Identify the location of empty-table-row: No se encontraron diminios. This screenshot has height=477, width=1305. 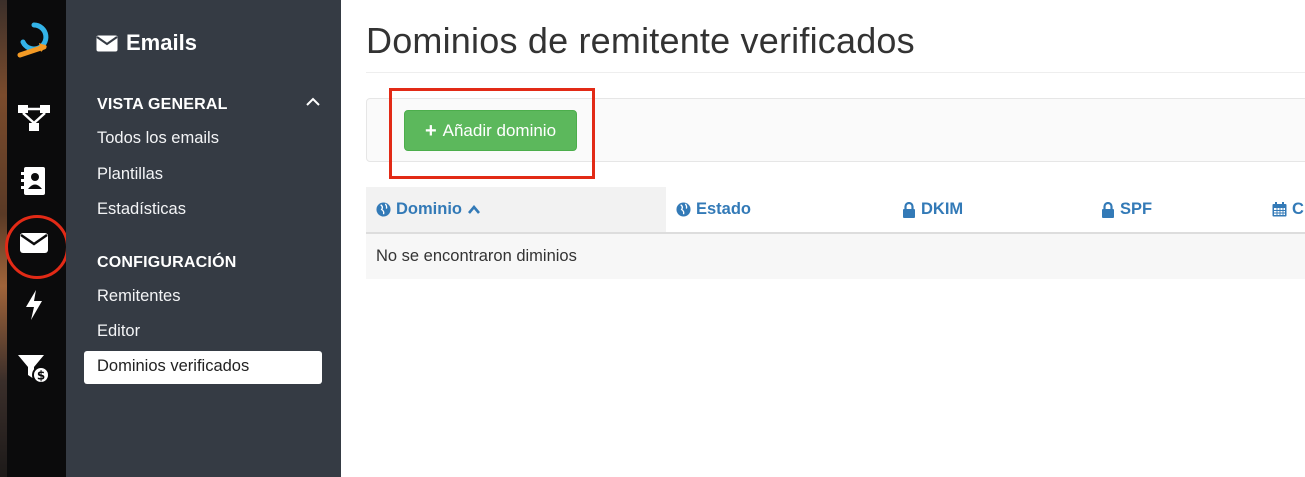
(835, 256).